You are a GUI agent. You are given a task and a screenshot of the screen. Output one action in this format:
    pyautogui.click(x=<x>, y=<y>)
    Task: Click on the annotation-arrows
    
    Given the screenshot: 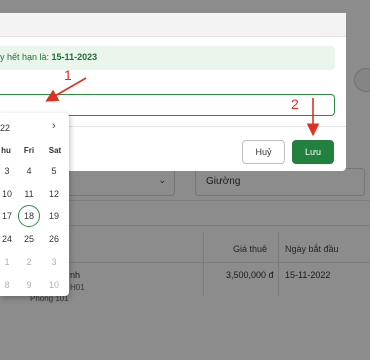 What is the action you would take?
    pyautogui.click(x=182, y=107)
    